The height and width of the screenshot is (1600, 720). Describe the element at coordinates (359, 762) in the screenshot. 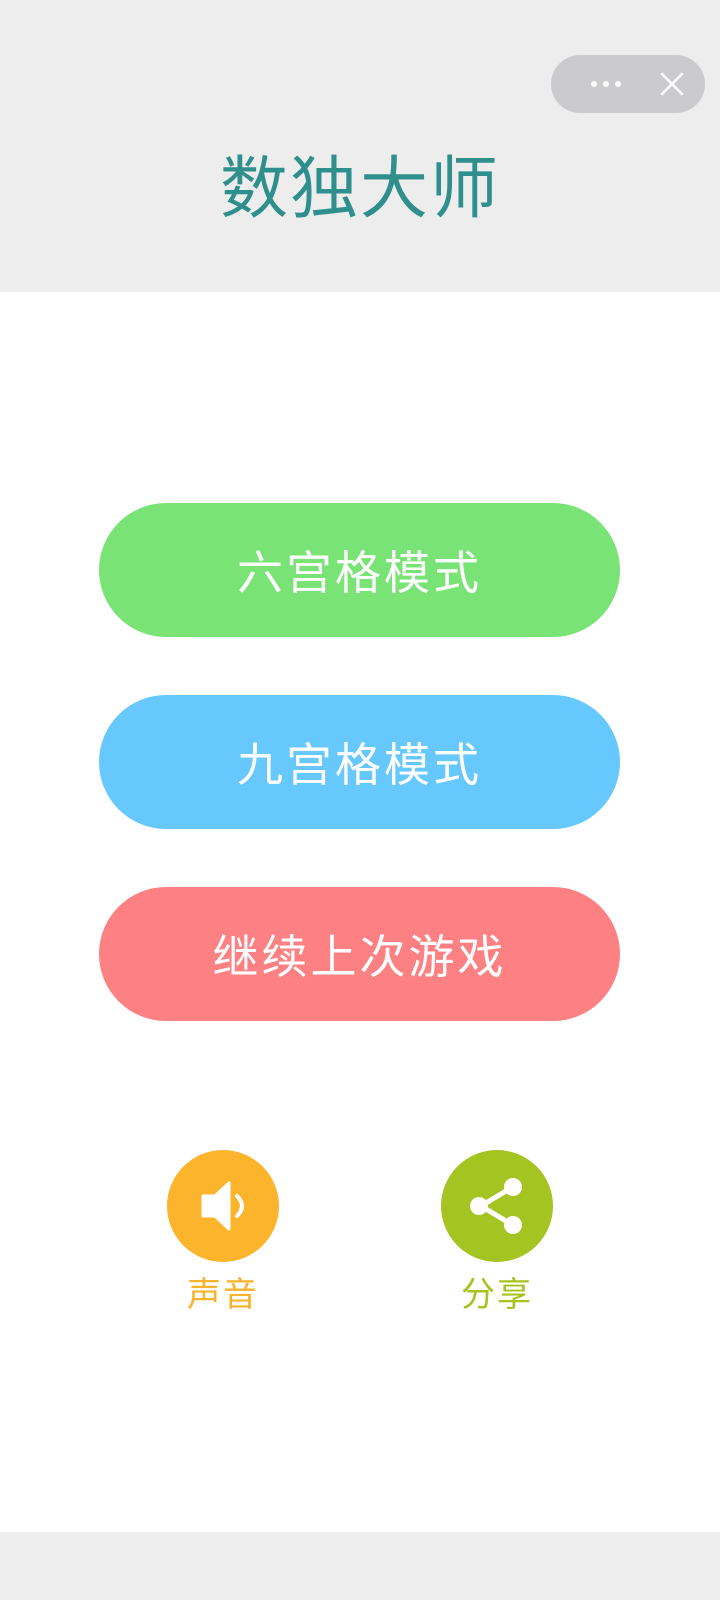

I see `nine-grid-mode-button: 九宫格模式` at that location.